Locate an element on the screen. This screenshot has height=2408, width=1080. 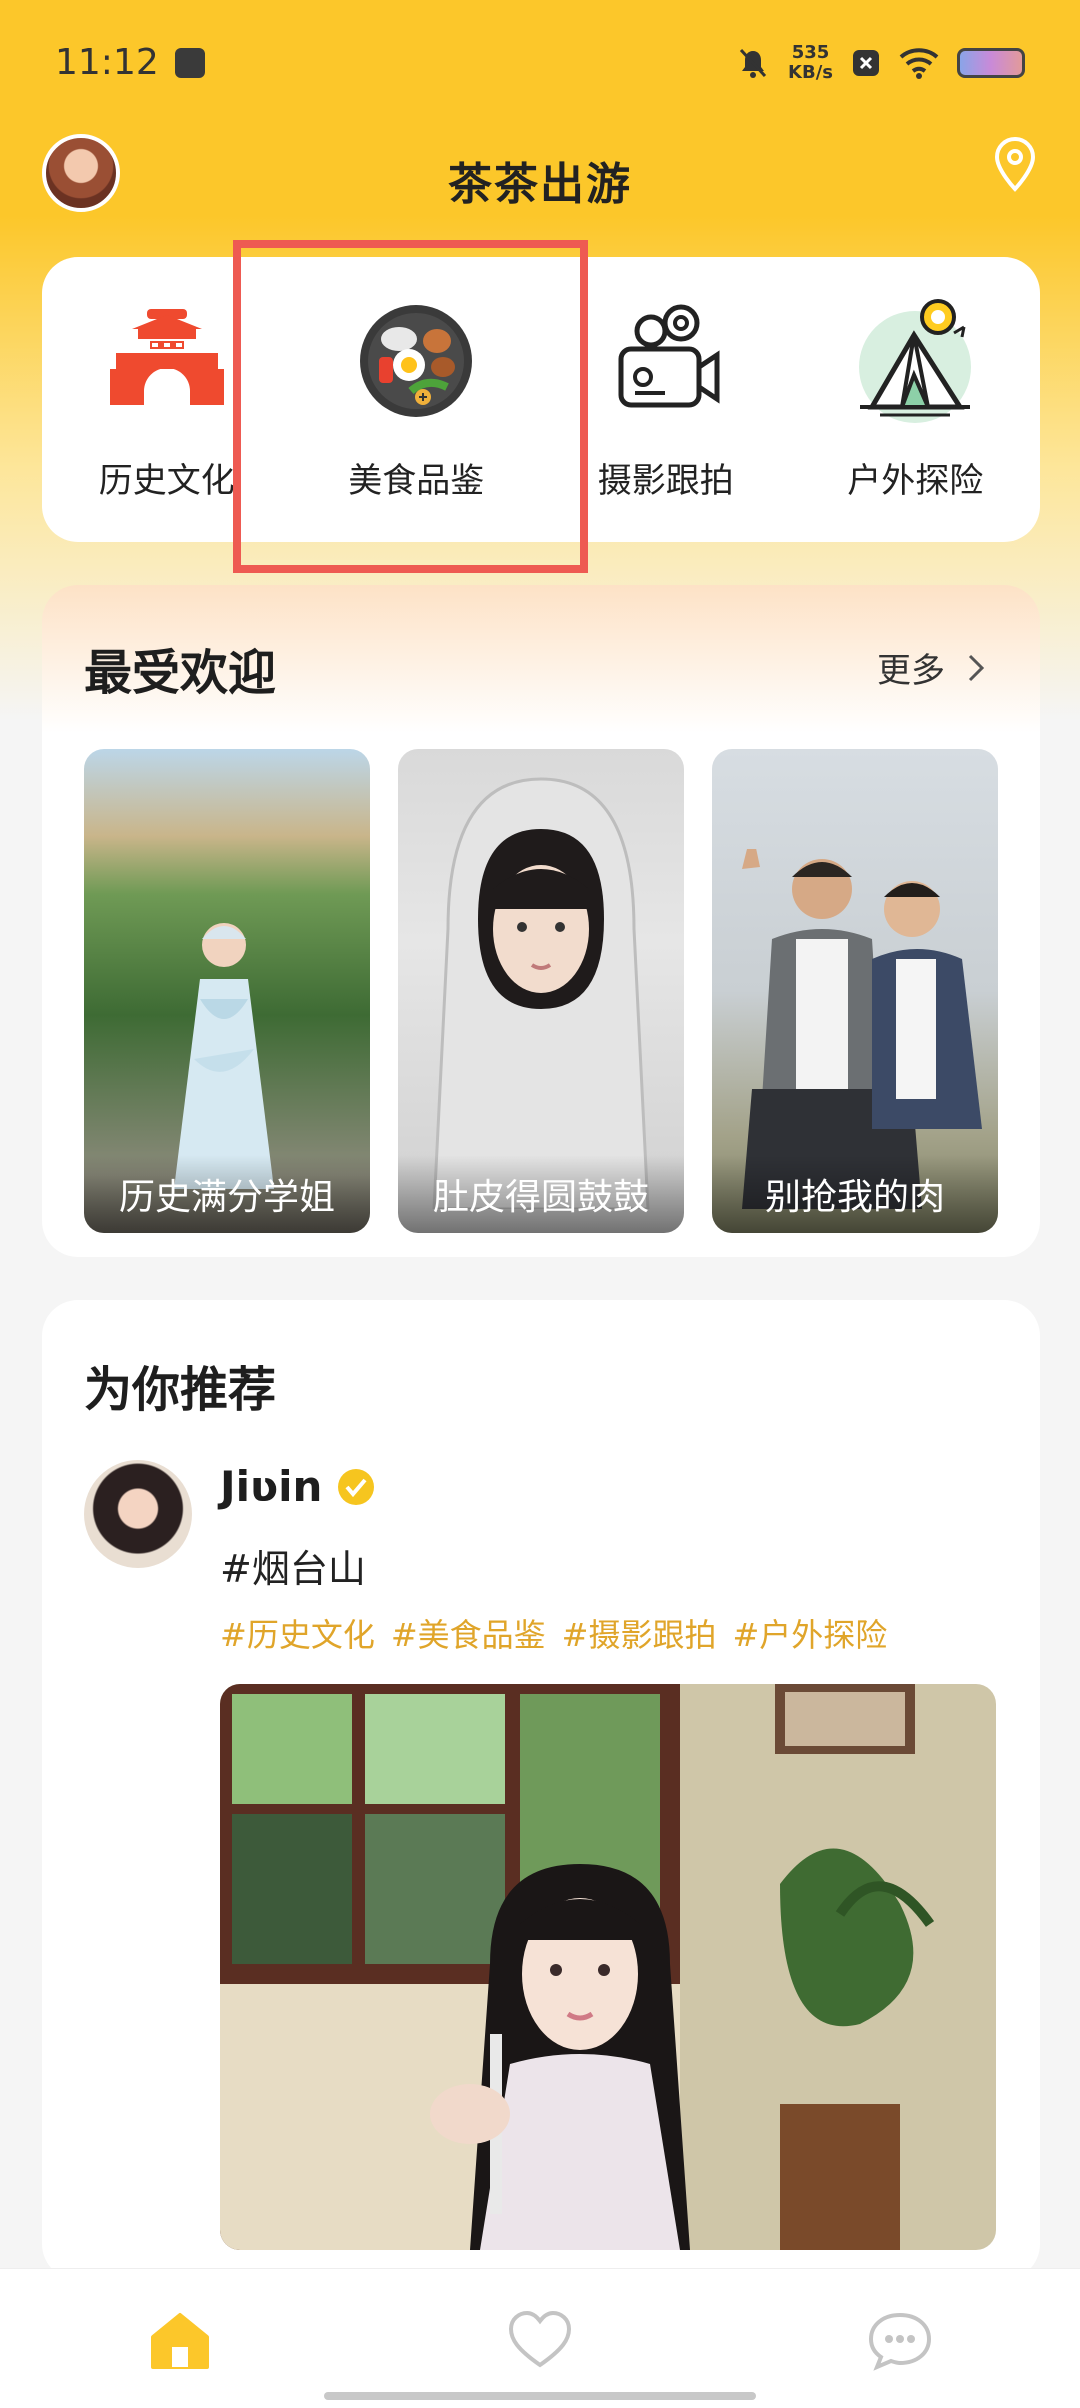
bottom-nav is located at coordinates (540, 2338).